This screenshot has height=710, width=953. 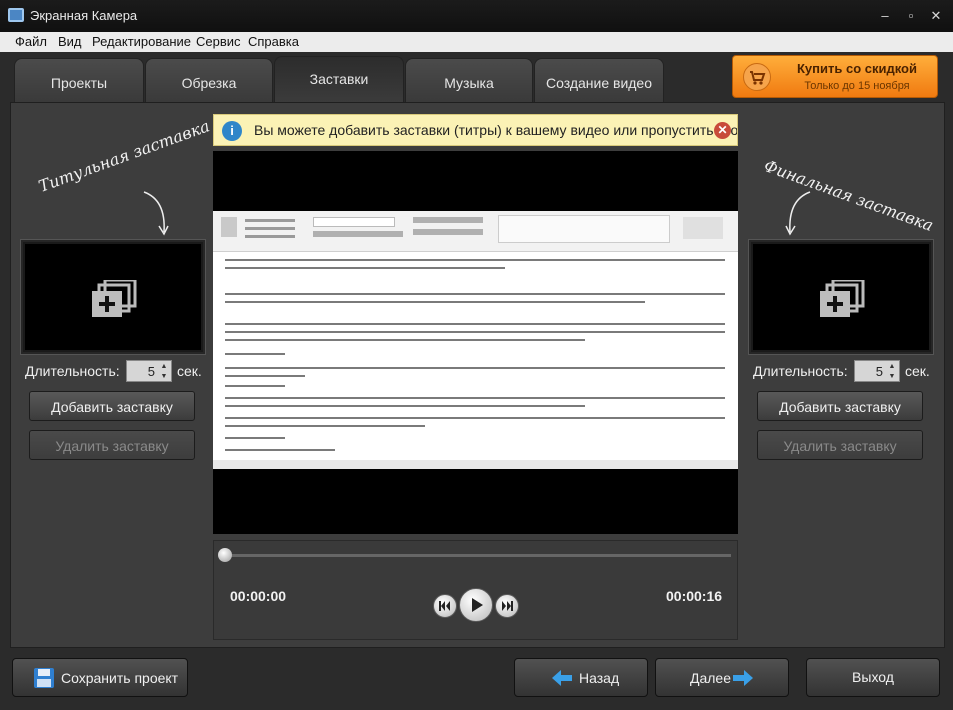 What do you see at coordinates (475, 464) in the screenshot?
I see `document-status-bar` at bounding box center [475, 464].